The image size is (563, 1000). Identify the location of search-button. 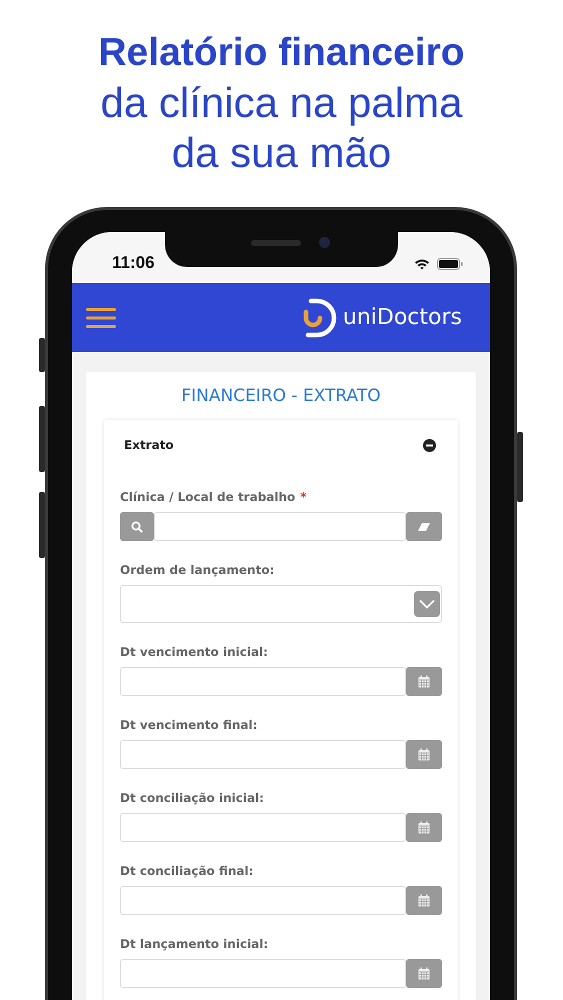
(137, 526).